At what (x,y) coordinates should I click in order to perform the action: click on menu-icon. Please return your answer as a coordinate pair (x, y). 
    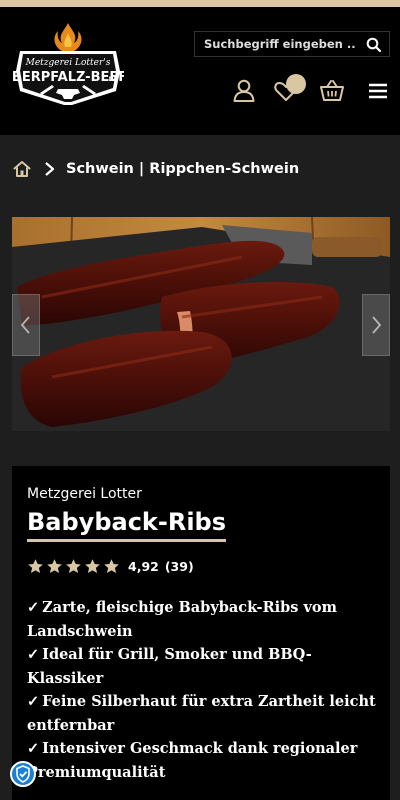
    Looking at the image, I should click on (378, 91).